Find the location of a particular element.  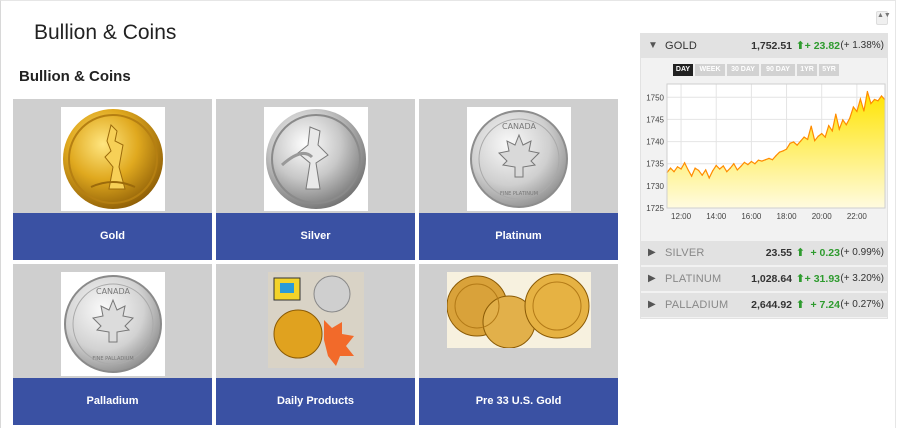

y-tick-label: 1735 is located at coordinates (655, 164).